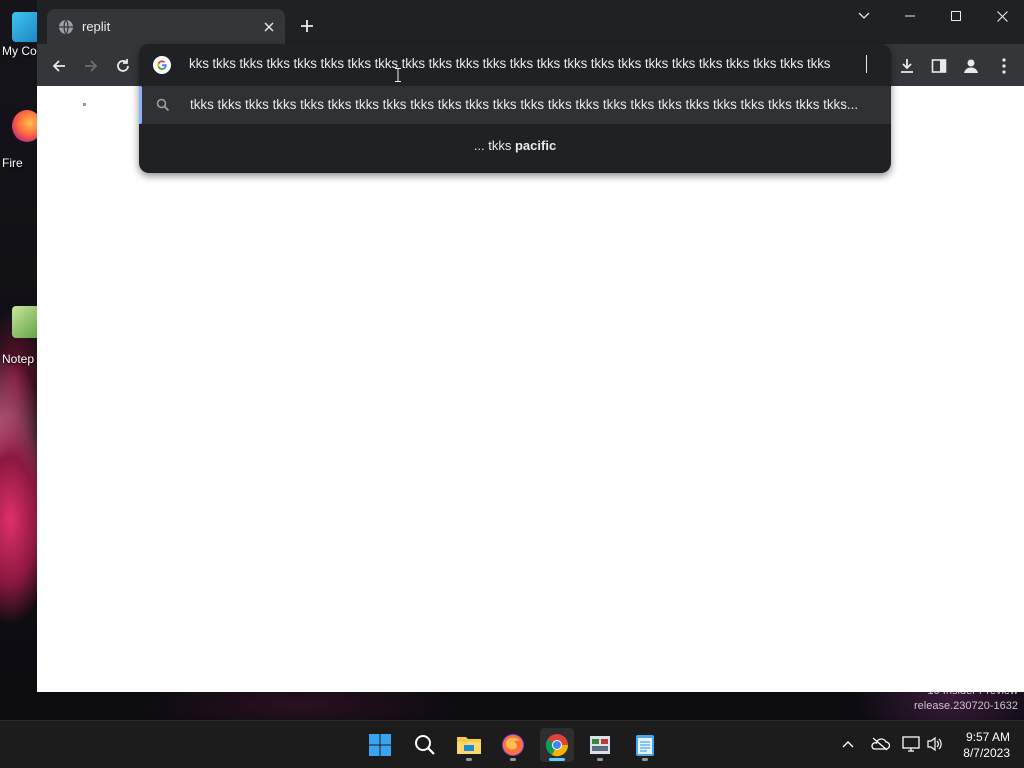  Describe the element at coordinates (26, 27) in the screenshot. I see `computer-icon` at that location.